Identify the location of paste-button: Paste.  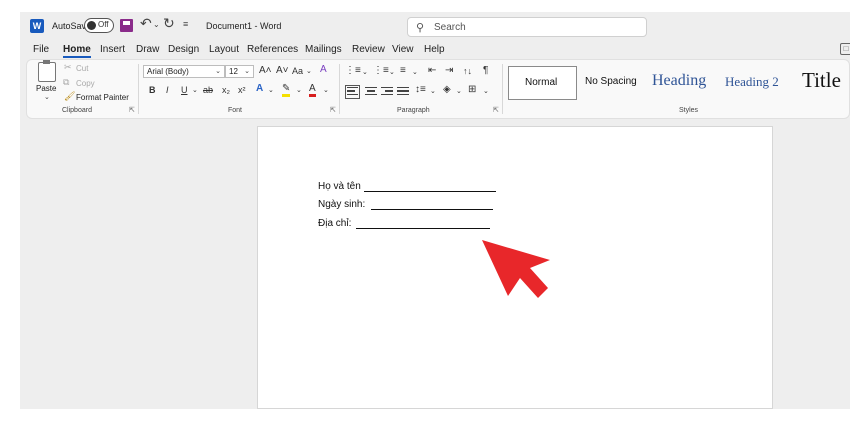
(46, 88).